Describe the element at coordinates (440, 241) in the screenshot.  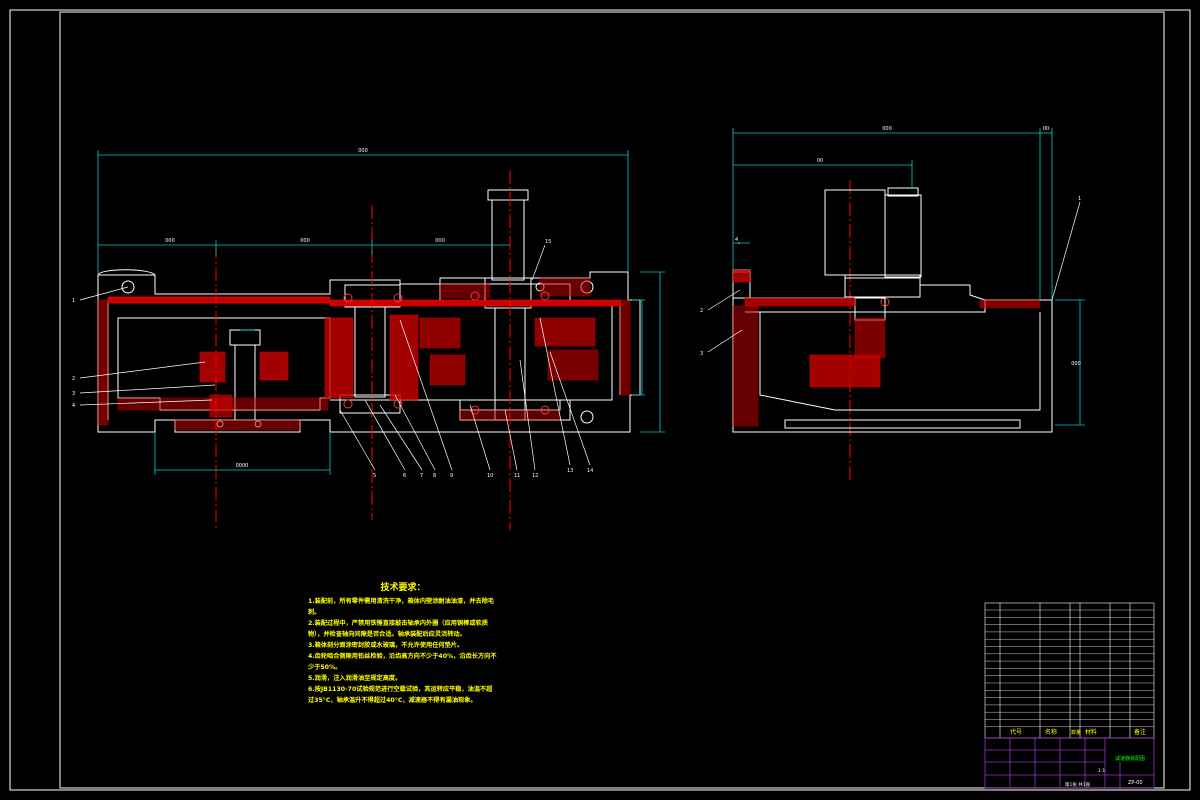
I see `main-sub-dim-3: 000` at that location.